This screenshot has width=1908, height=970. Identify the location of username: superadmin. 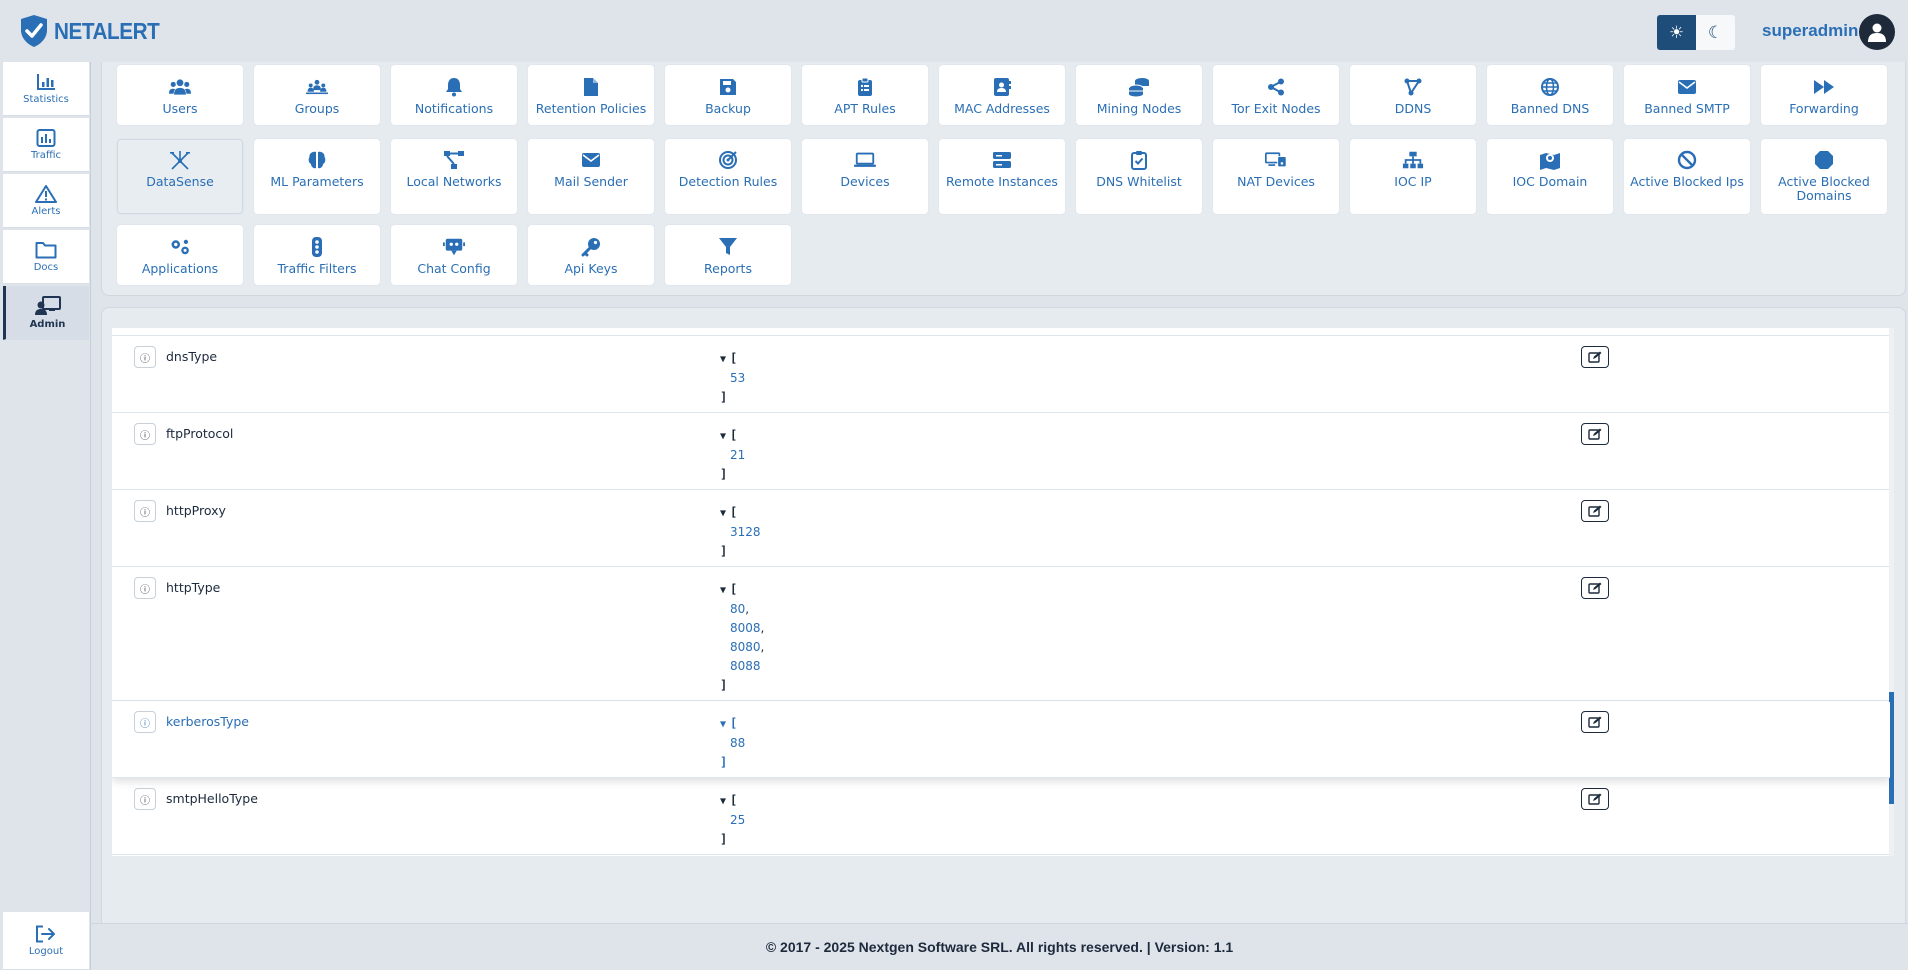
(1810, 31).